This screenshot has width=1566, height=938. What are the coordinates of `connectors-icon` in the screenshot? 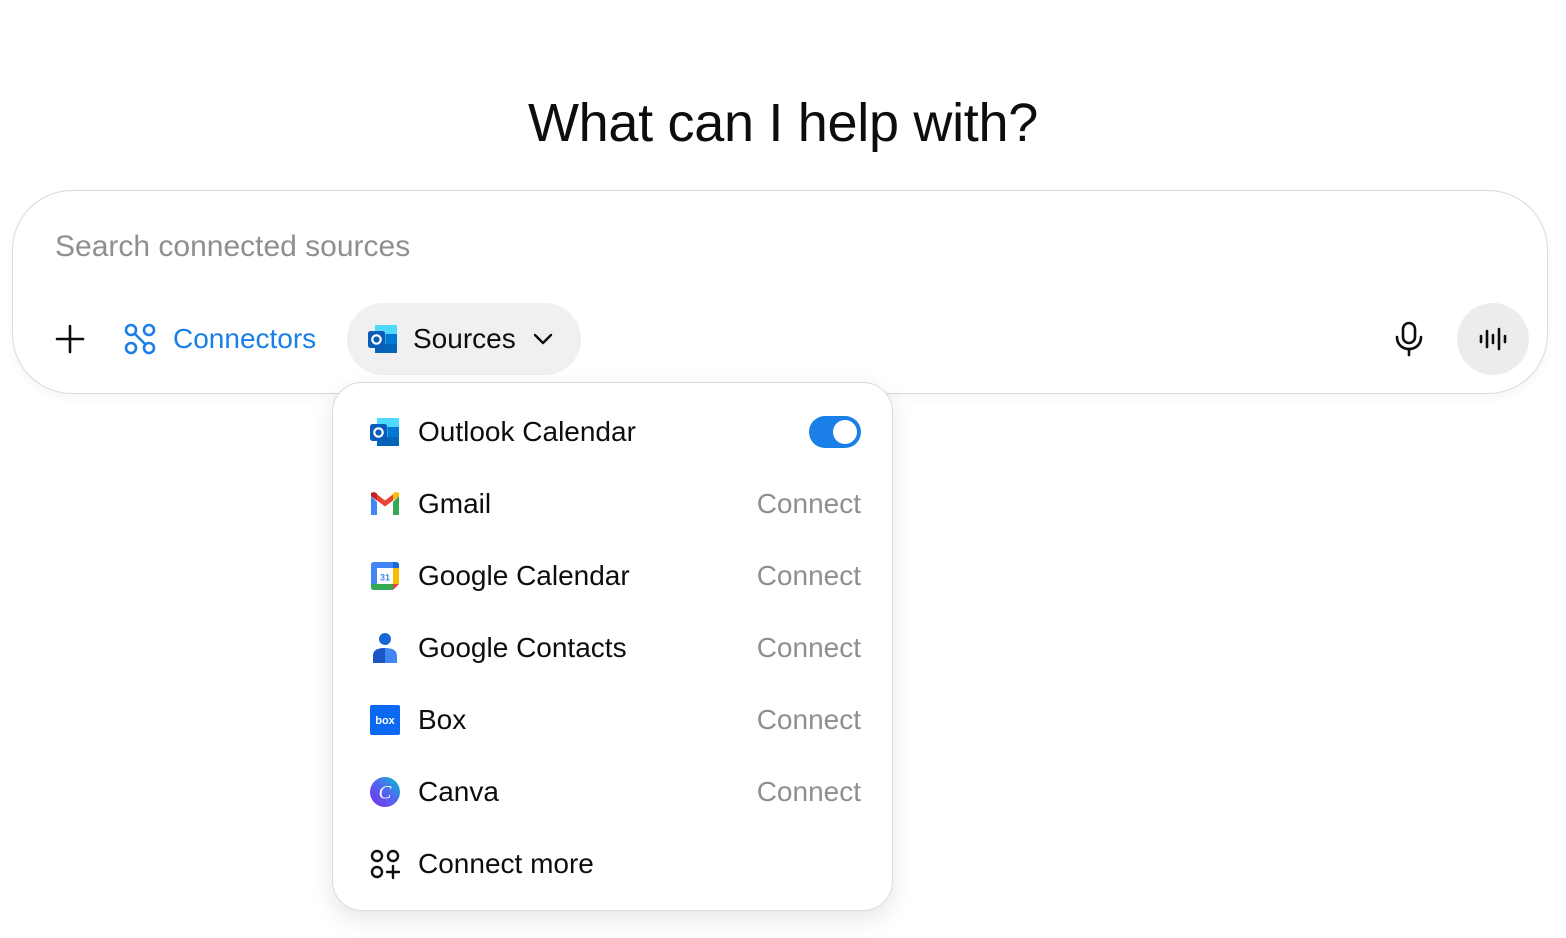 It's located at (140, 339).